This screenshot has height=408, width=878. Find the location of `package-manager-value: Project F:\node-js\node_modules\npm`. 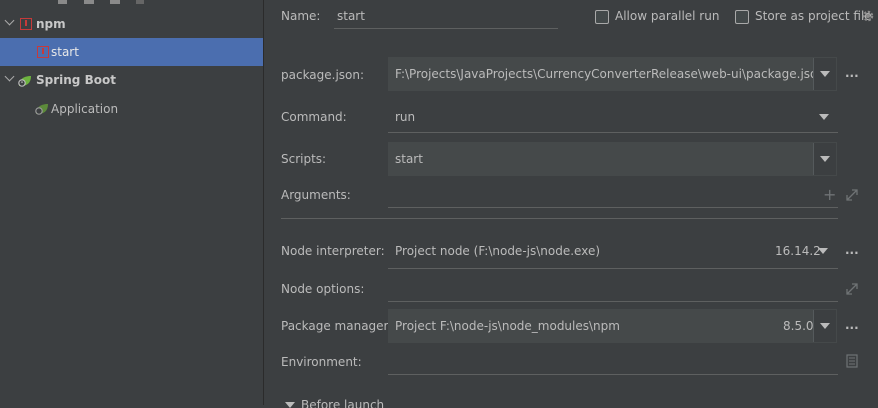

package-manager-value: Project F:\node-js\node_modules\npm is located at coordinates (507, 326).